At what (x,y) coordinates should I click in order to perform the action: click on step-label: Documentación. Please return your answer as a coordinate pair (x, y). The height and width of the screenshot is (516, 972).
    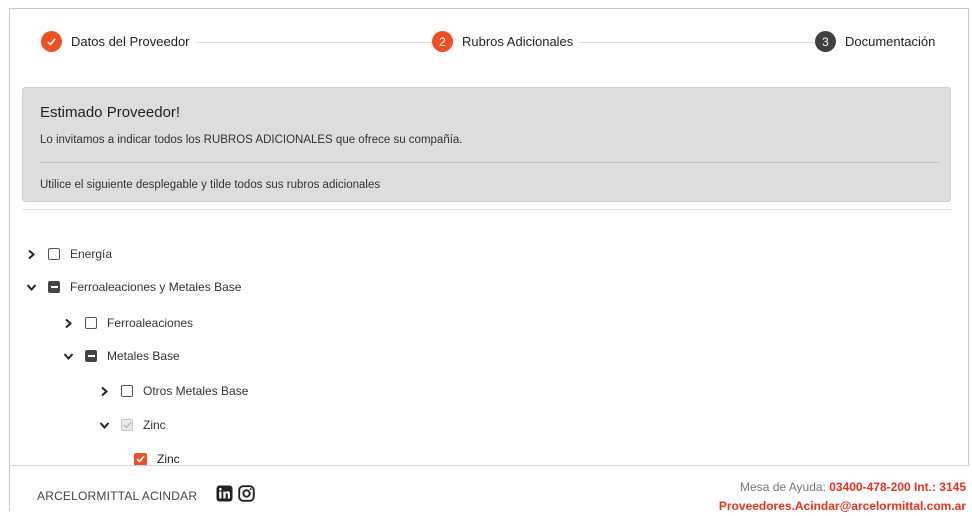
    Looking at the image, I should click on (890, 41).